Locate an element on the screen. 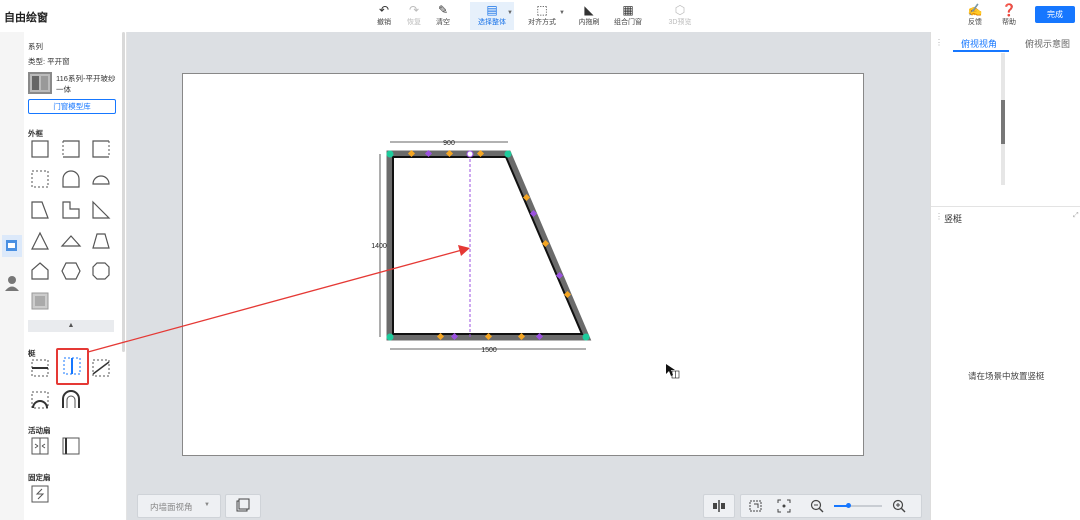  chevron-down-icon: ▼ is located at coordinates (207, 505).